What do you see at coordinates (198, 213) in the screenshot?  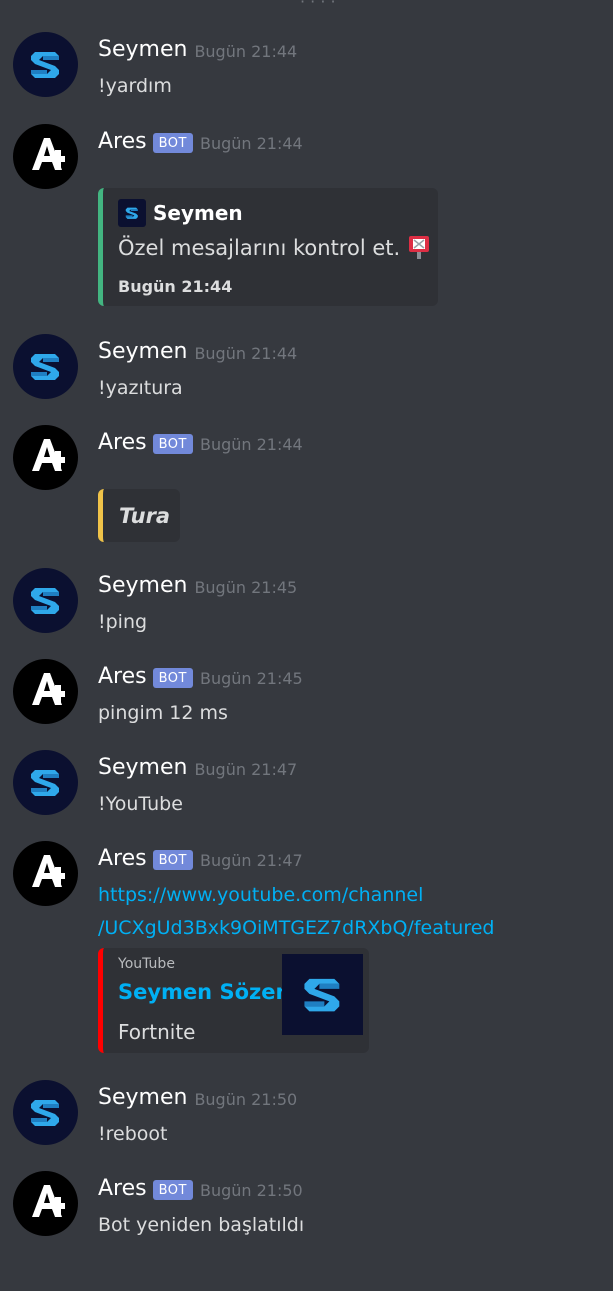 I see `embed-author-name: Seymen` at bounding box center [198, 213].